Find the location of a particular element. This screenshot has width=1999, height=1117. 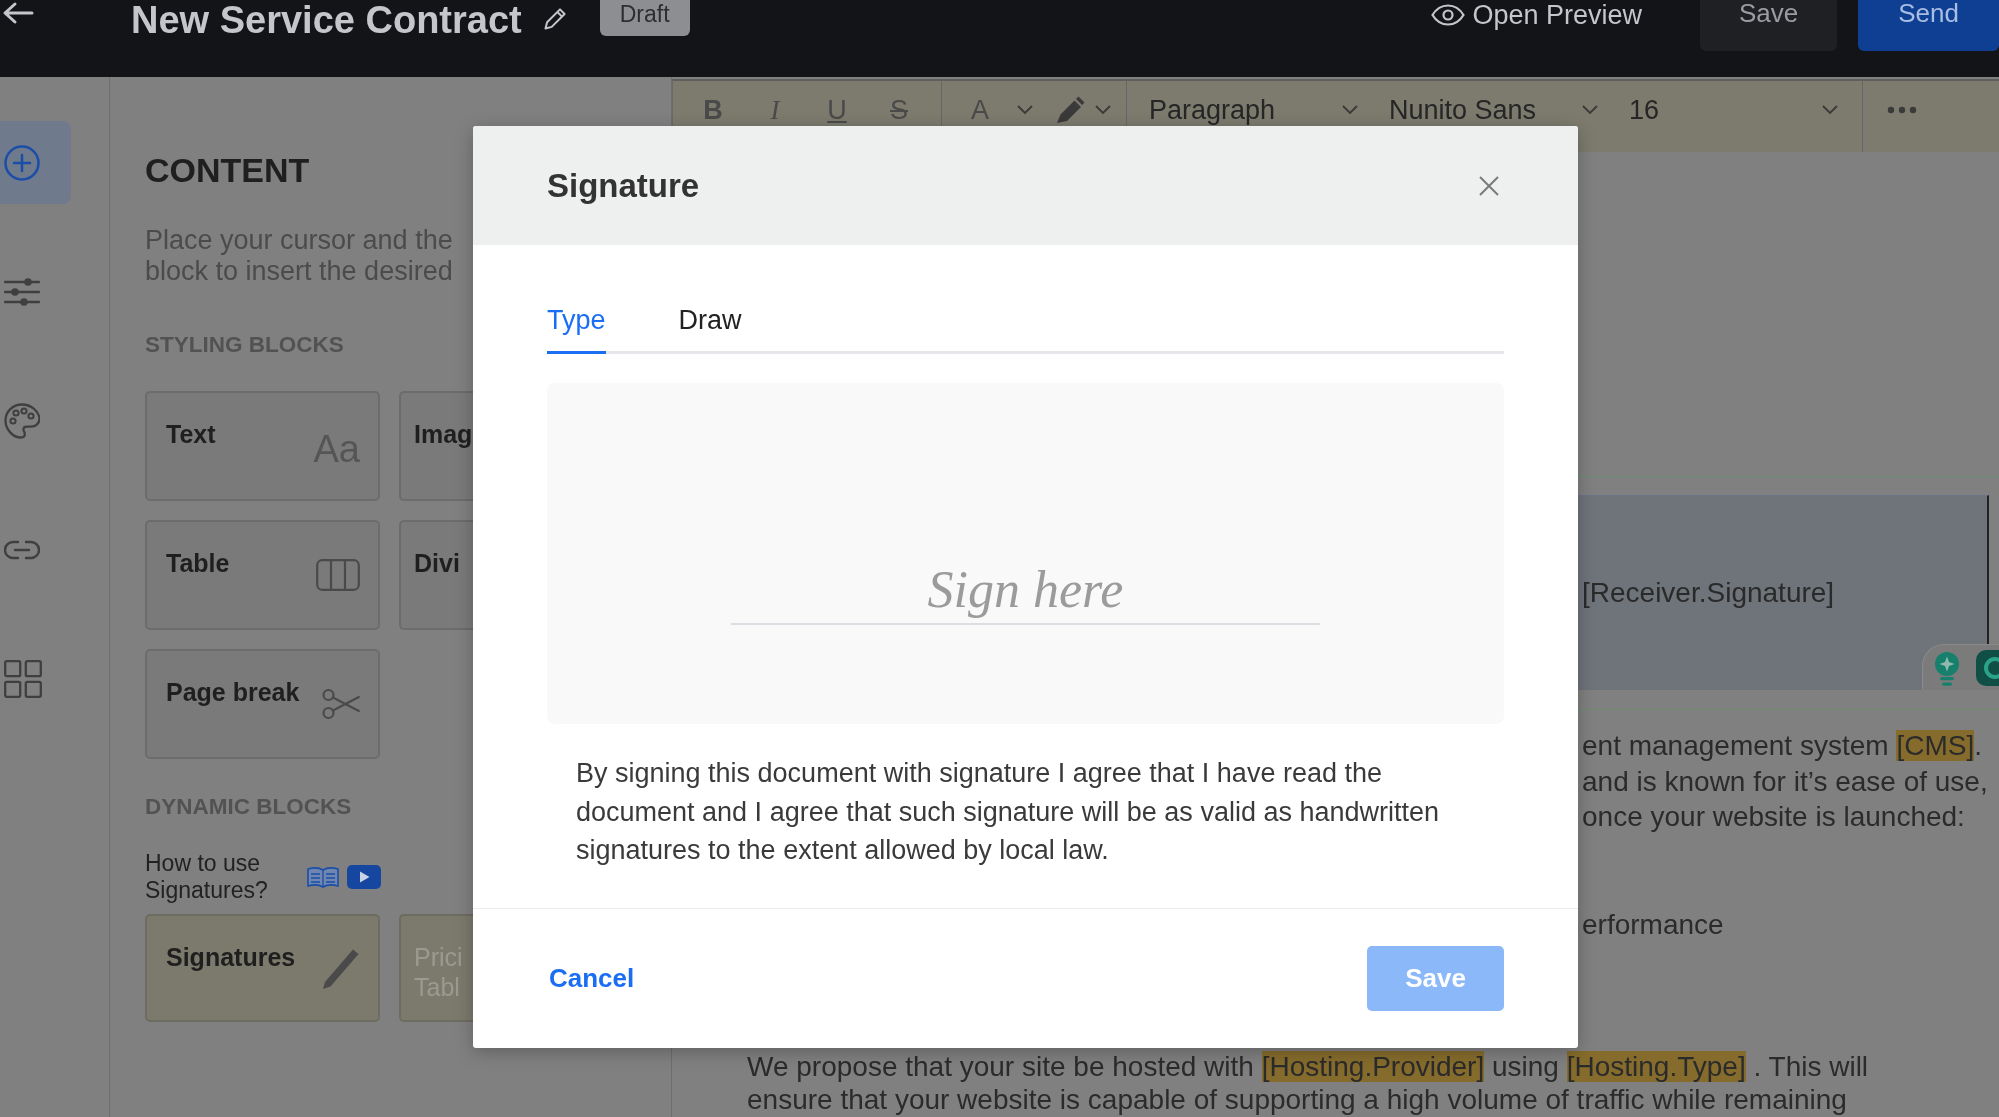

add-icon is located at coordinates (22, 162).